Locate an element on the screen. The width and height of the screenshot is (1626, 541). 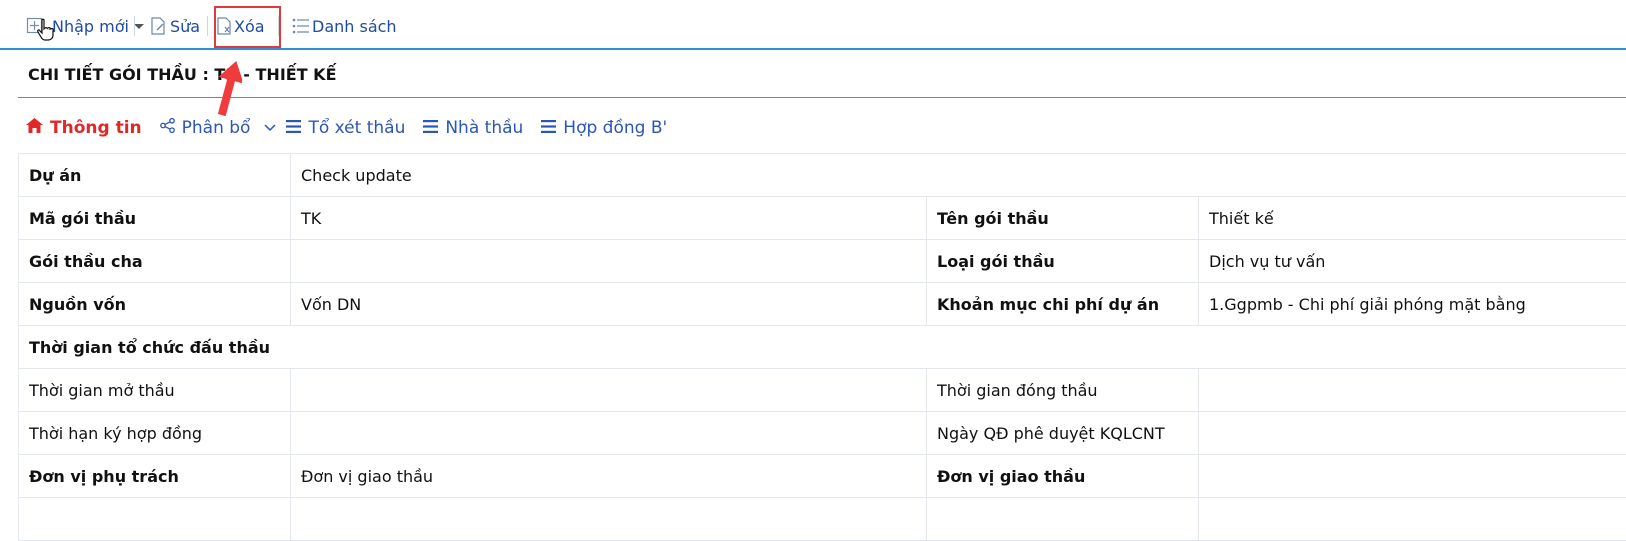
responsible-unit-value: Đơn vị giao thầu is located at coordinates (609, 476).